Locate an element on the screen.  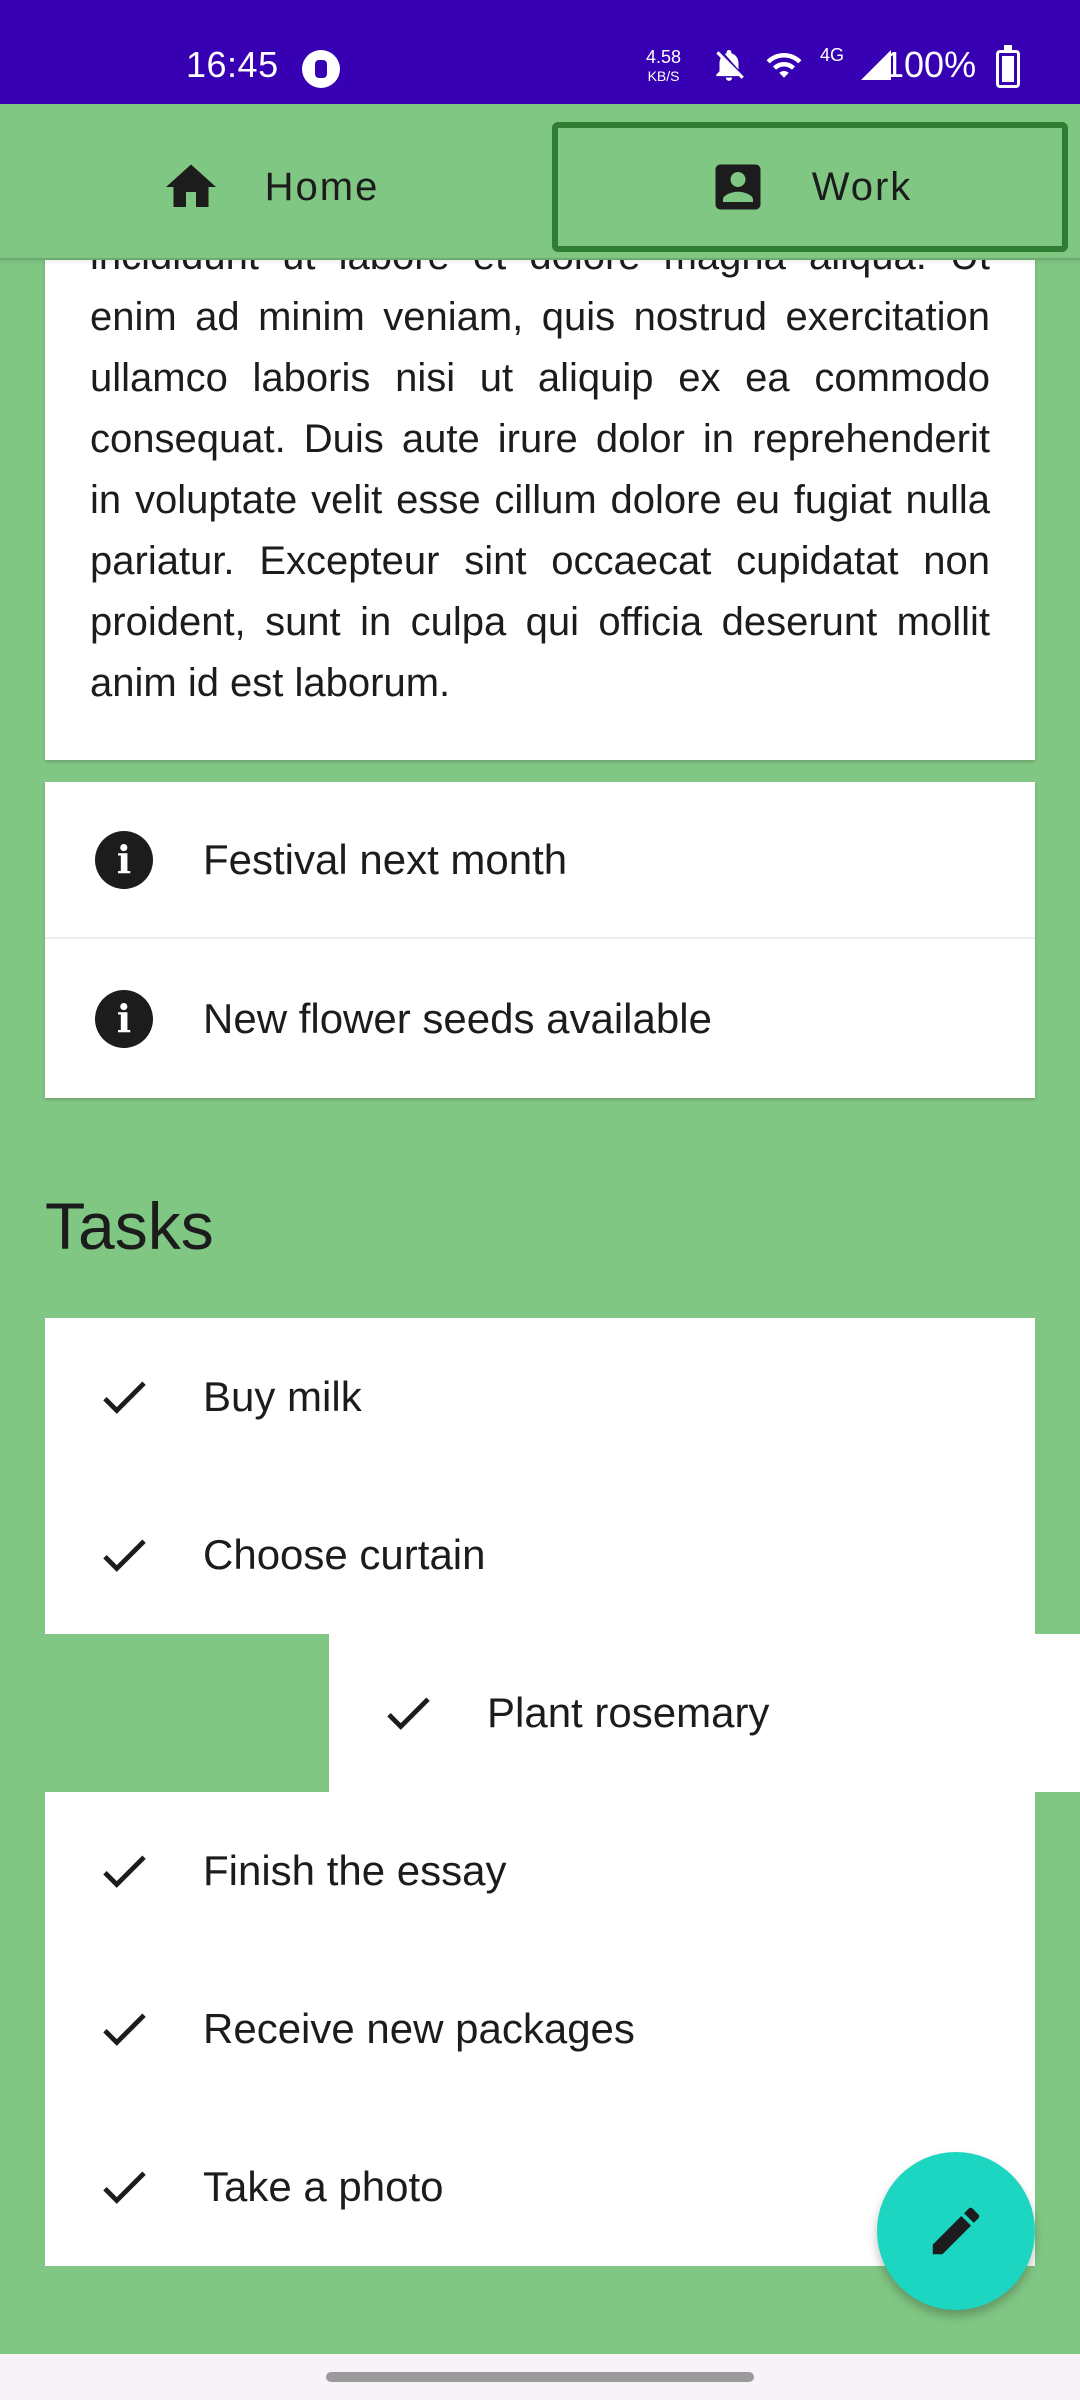
tab-work: Work is located at coordinates (810, 187).